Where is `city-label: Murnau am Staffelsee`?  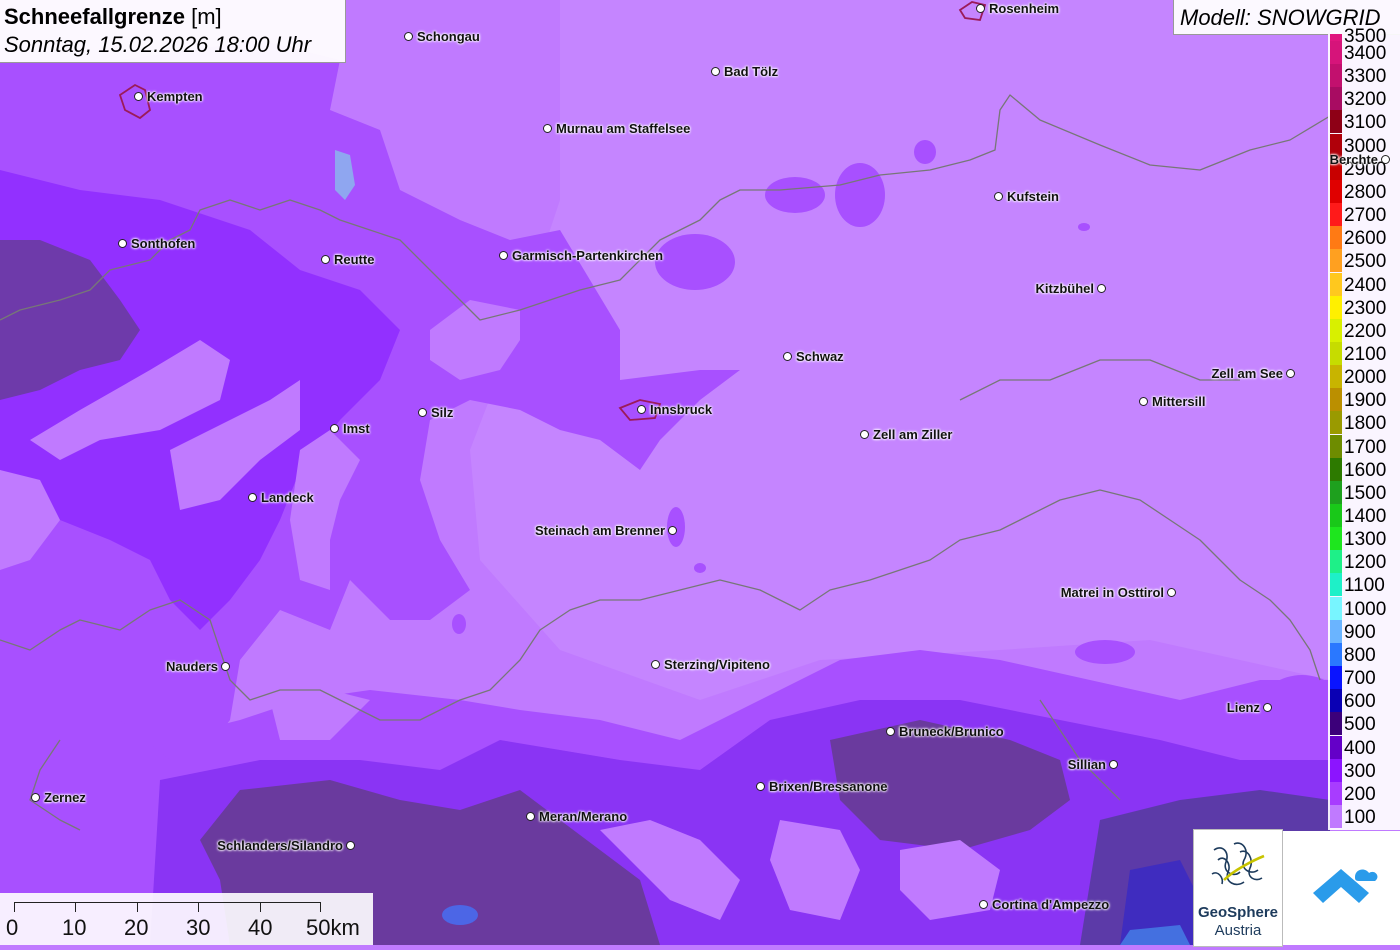
city-label: Murnau am Staffelsee is located at coordinates (623, 128).